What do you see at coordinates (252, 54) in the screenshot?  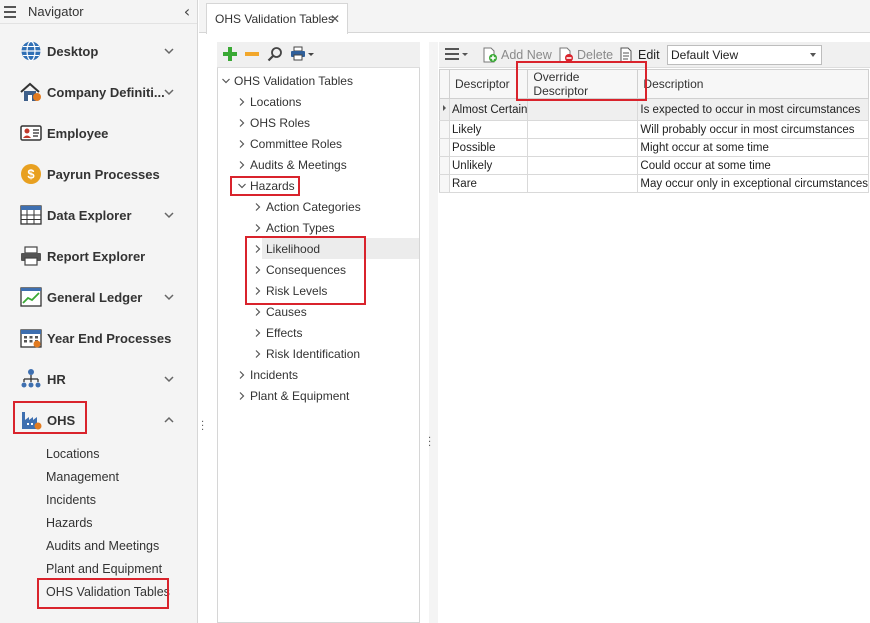 I see `remove-icon` at bounding box center [252, 54].